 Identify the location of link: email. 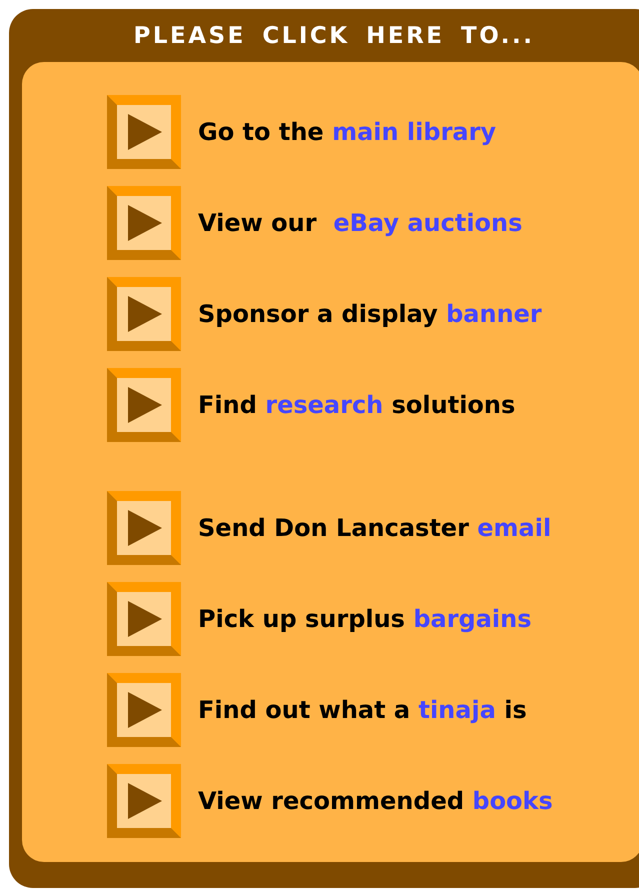
(514, 528).